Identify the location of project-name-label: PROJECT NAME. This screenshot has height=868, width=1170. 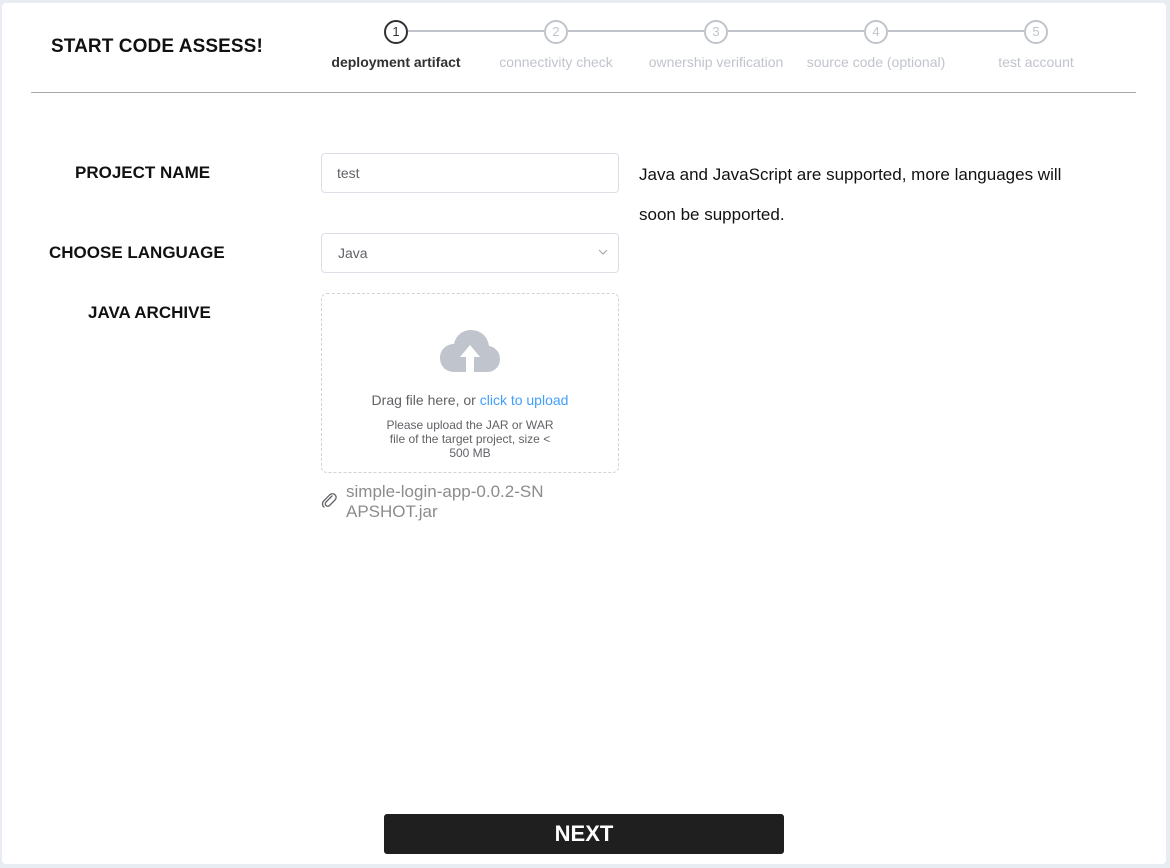
(143, 172).